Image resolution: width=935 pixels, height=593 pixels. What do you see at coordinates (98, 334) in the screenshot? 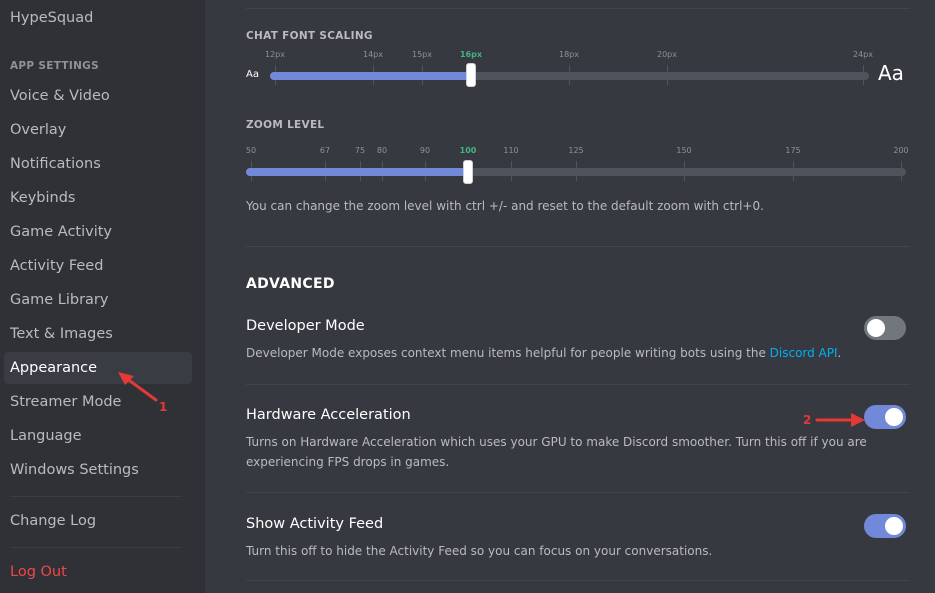
I see `sidebar-item-text-images: Text & Images` at bounding box center [98, 334].